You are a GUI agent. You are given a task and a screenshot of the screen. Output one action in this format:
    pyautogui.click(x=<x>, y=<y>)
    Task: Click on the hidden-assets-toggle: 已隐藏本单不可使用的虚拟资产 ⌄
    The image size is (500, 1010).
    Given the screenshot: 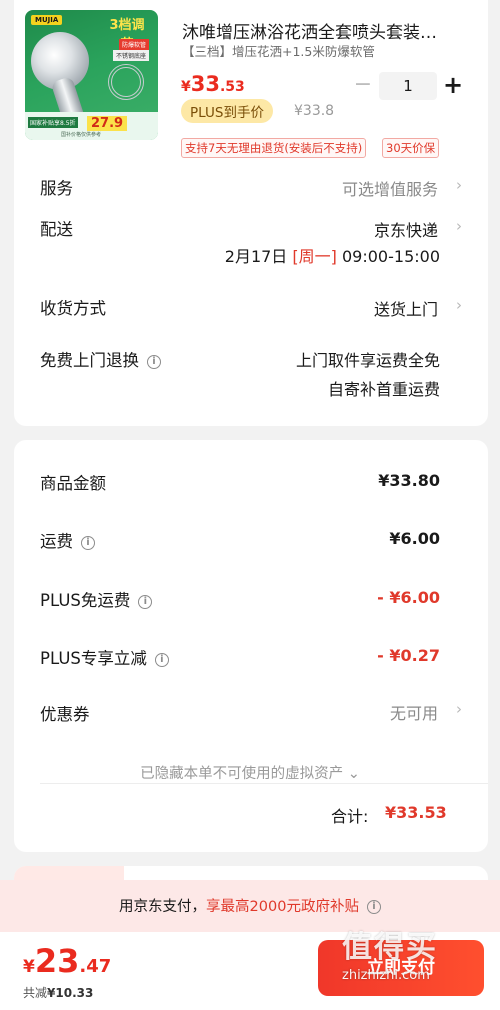 What is the action you would take?
    pyautogui.click(x=250, y=772)
    